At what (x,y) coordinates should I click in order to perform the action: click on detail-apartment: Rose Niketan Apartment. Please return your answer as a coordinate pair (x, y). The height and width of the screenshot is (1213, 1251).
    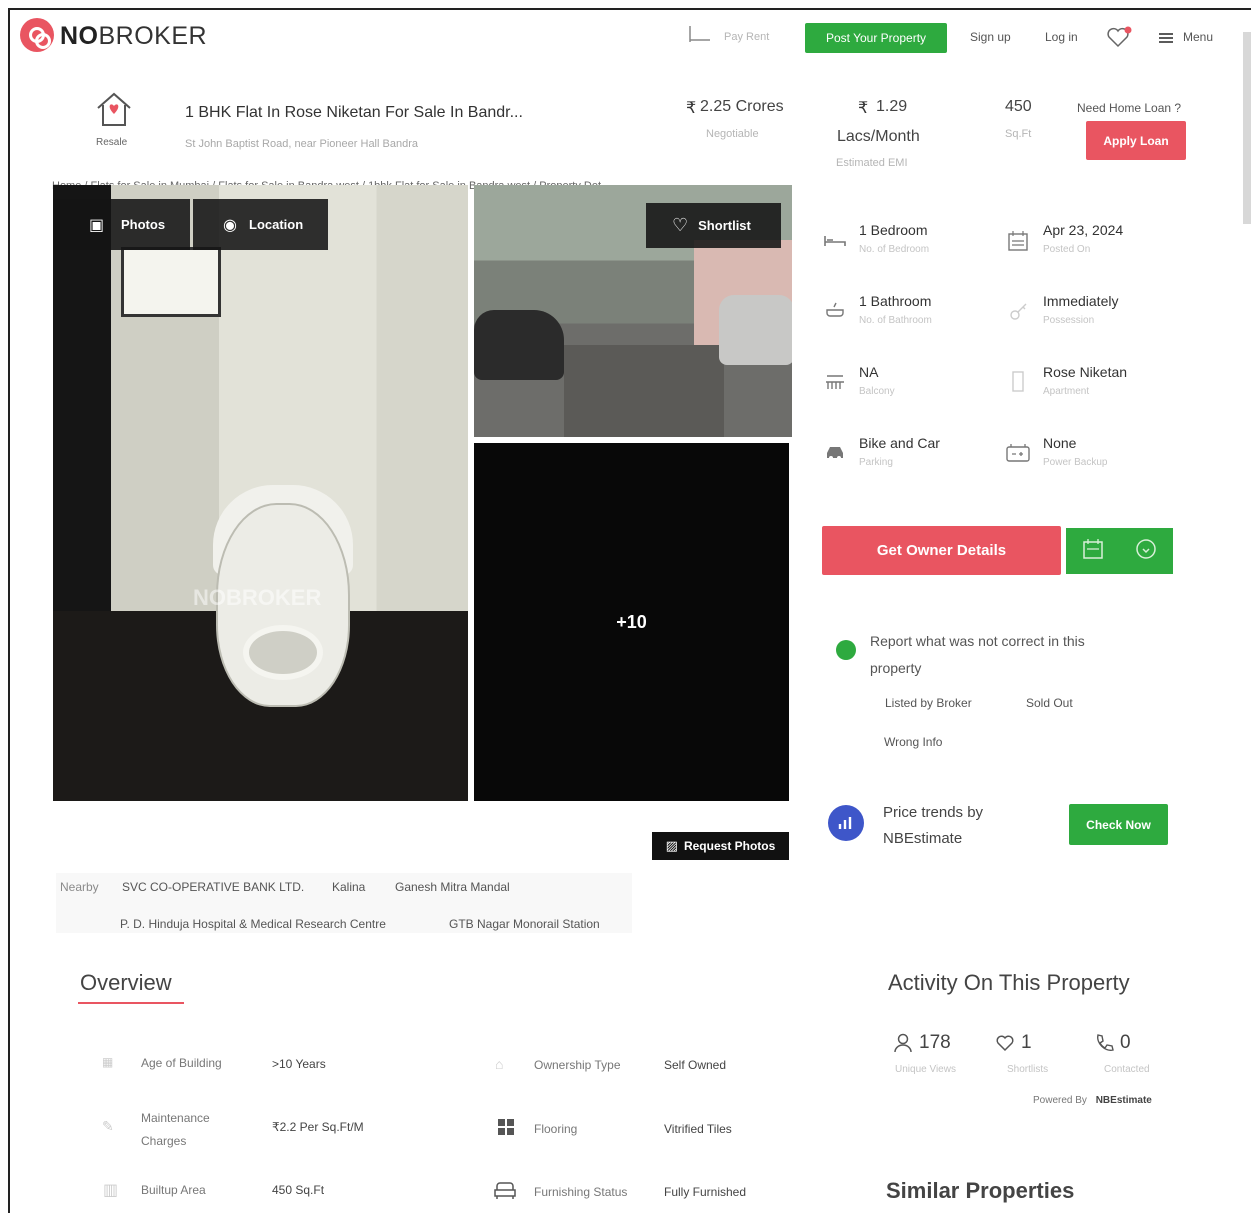
    Looking at the image, I should click on (1085, 380).